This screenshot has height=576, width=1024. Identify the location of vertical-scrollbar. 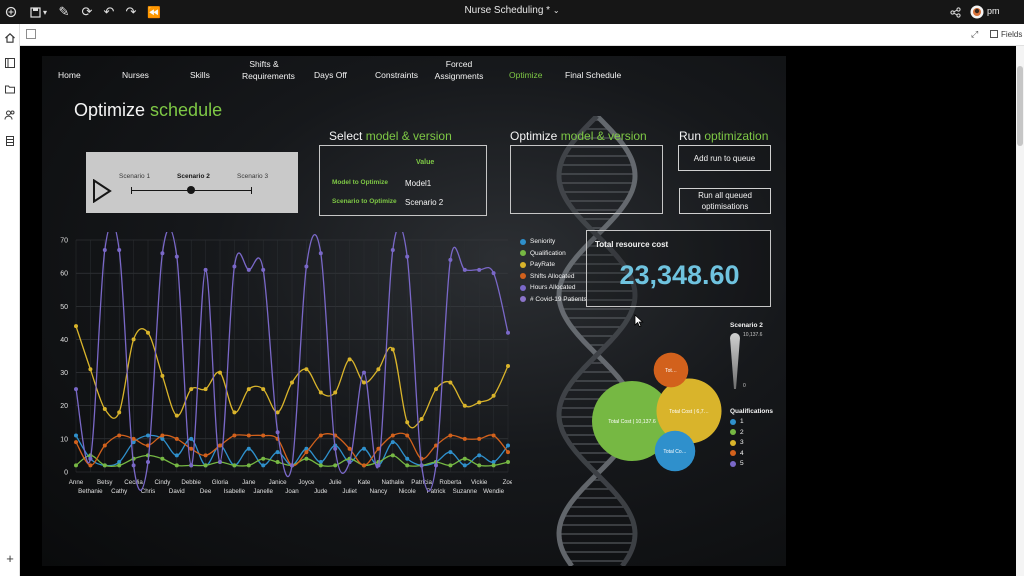
(1020, 311).